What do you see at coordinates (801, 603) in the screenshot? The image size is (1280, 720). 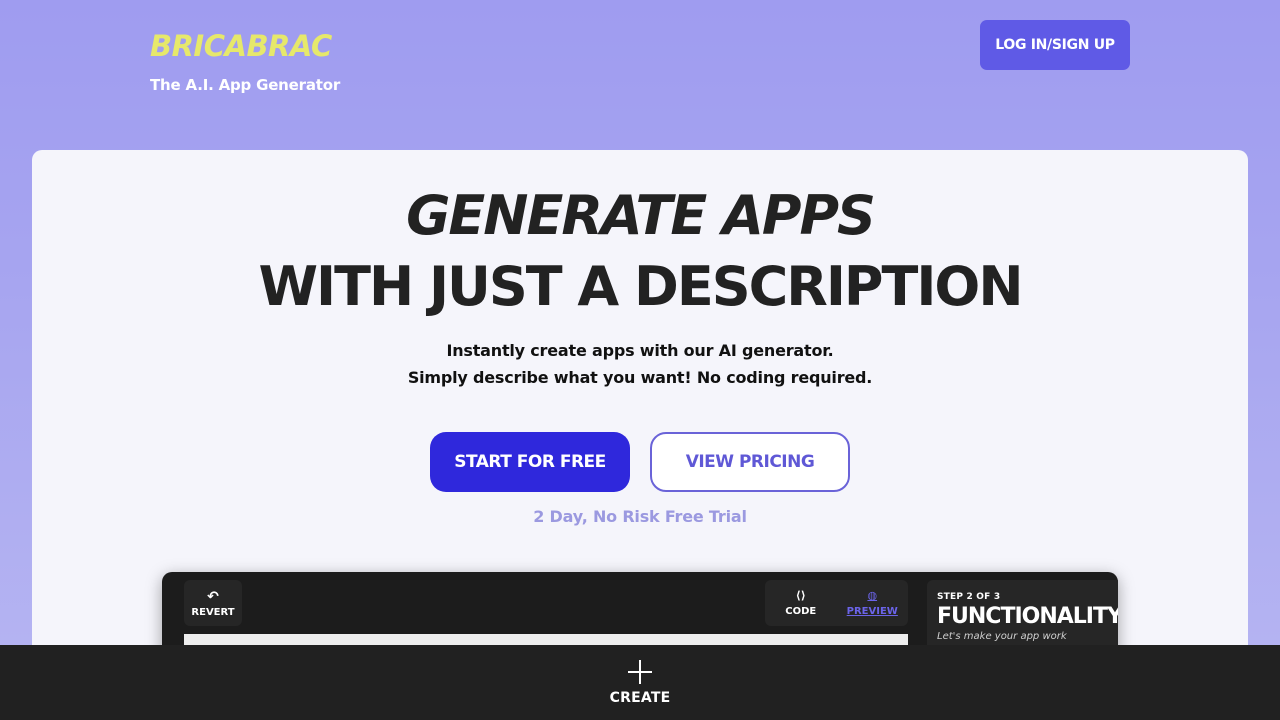 I see `tab-code: ⟨⟩ CODE` at bounding box center [801, 603].